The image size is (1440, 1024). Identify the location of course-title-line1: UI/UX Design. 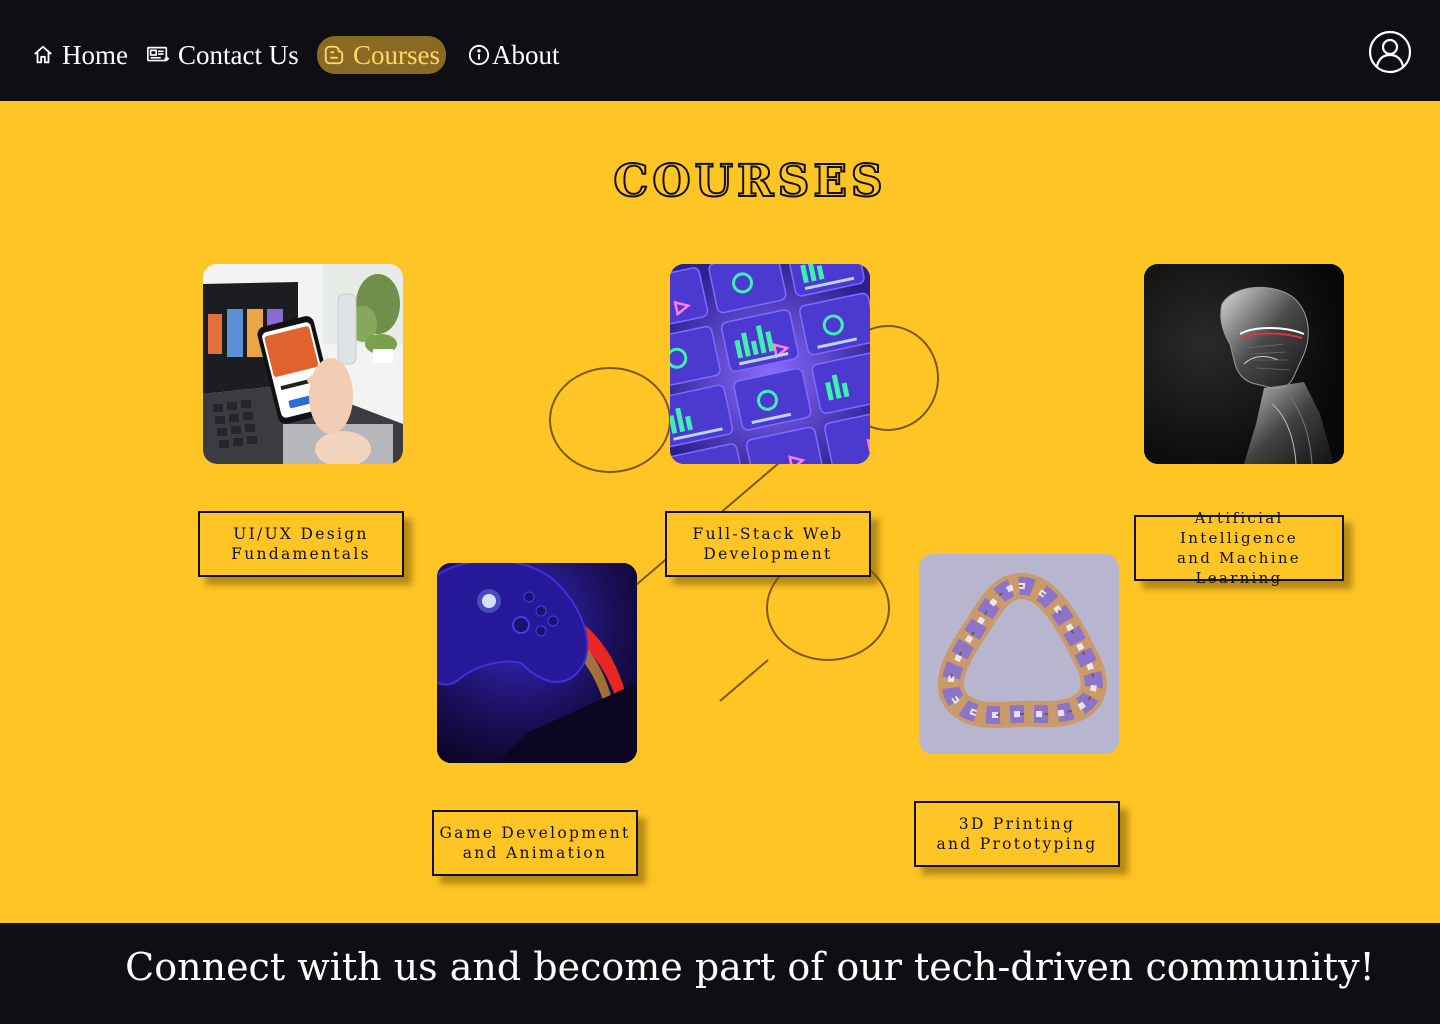
(301, 534).